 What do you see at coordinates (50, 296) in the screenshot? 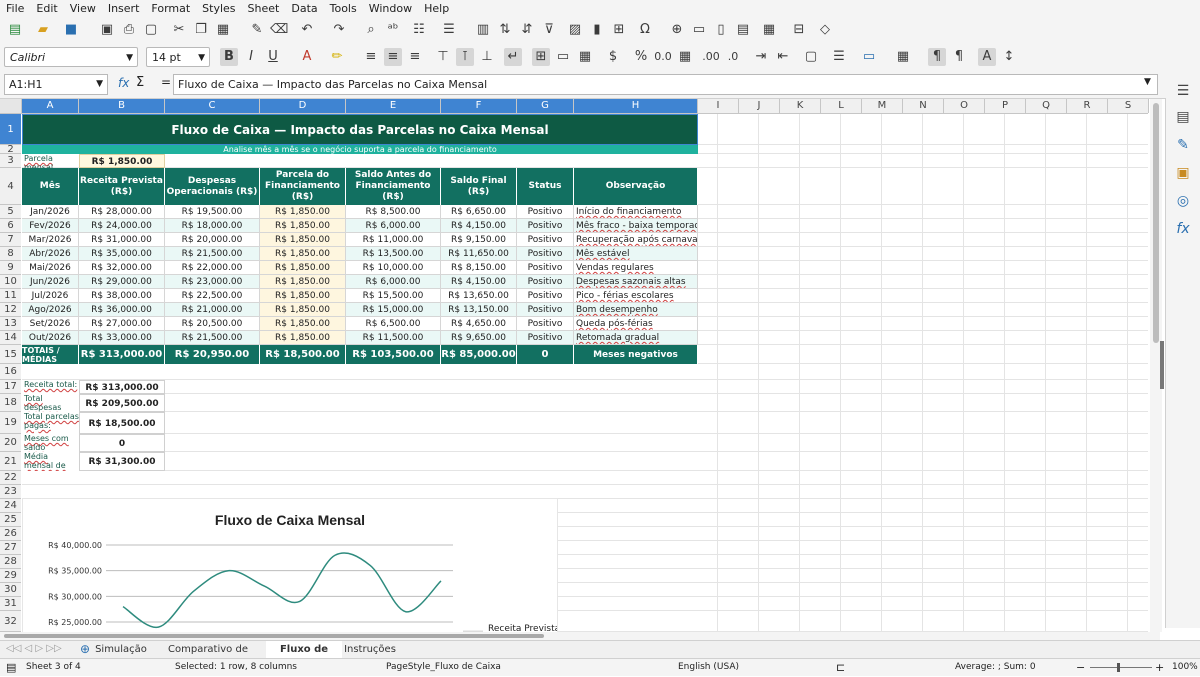
I see `table-cell: Jul/2026` at bounding box center [50, 296].